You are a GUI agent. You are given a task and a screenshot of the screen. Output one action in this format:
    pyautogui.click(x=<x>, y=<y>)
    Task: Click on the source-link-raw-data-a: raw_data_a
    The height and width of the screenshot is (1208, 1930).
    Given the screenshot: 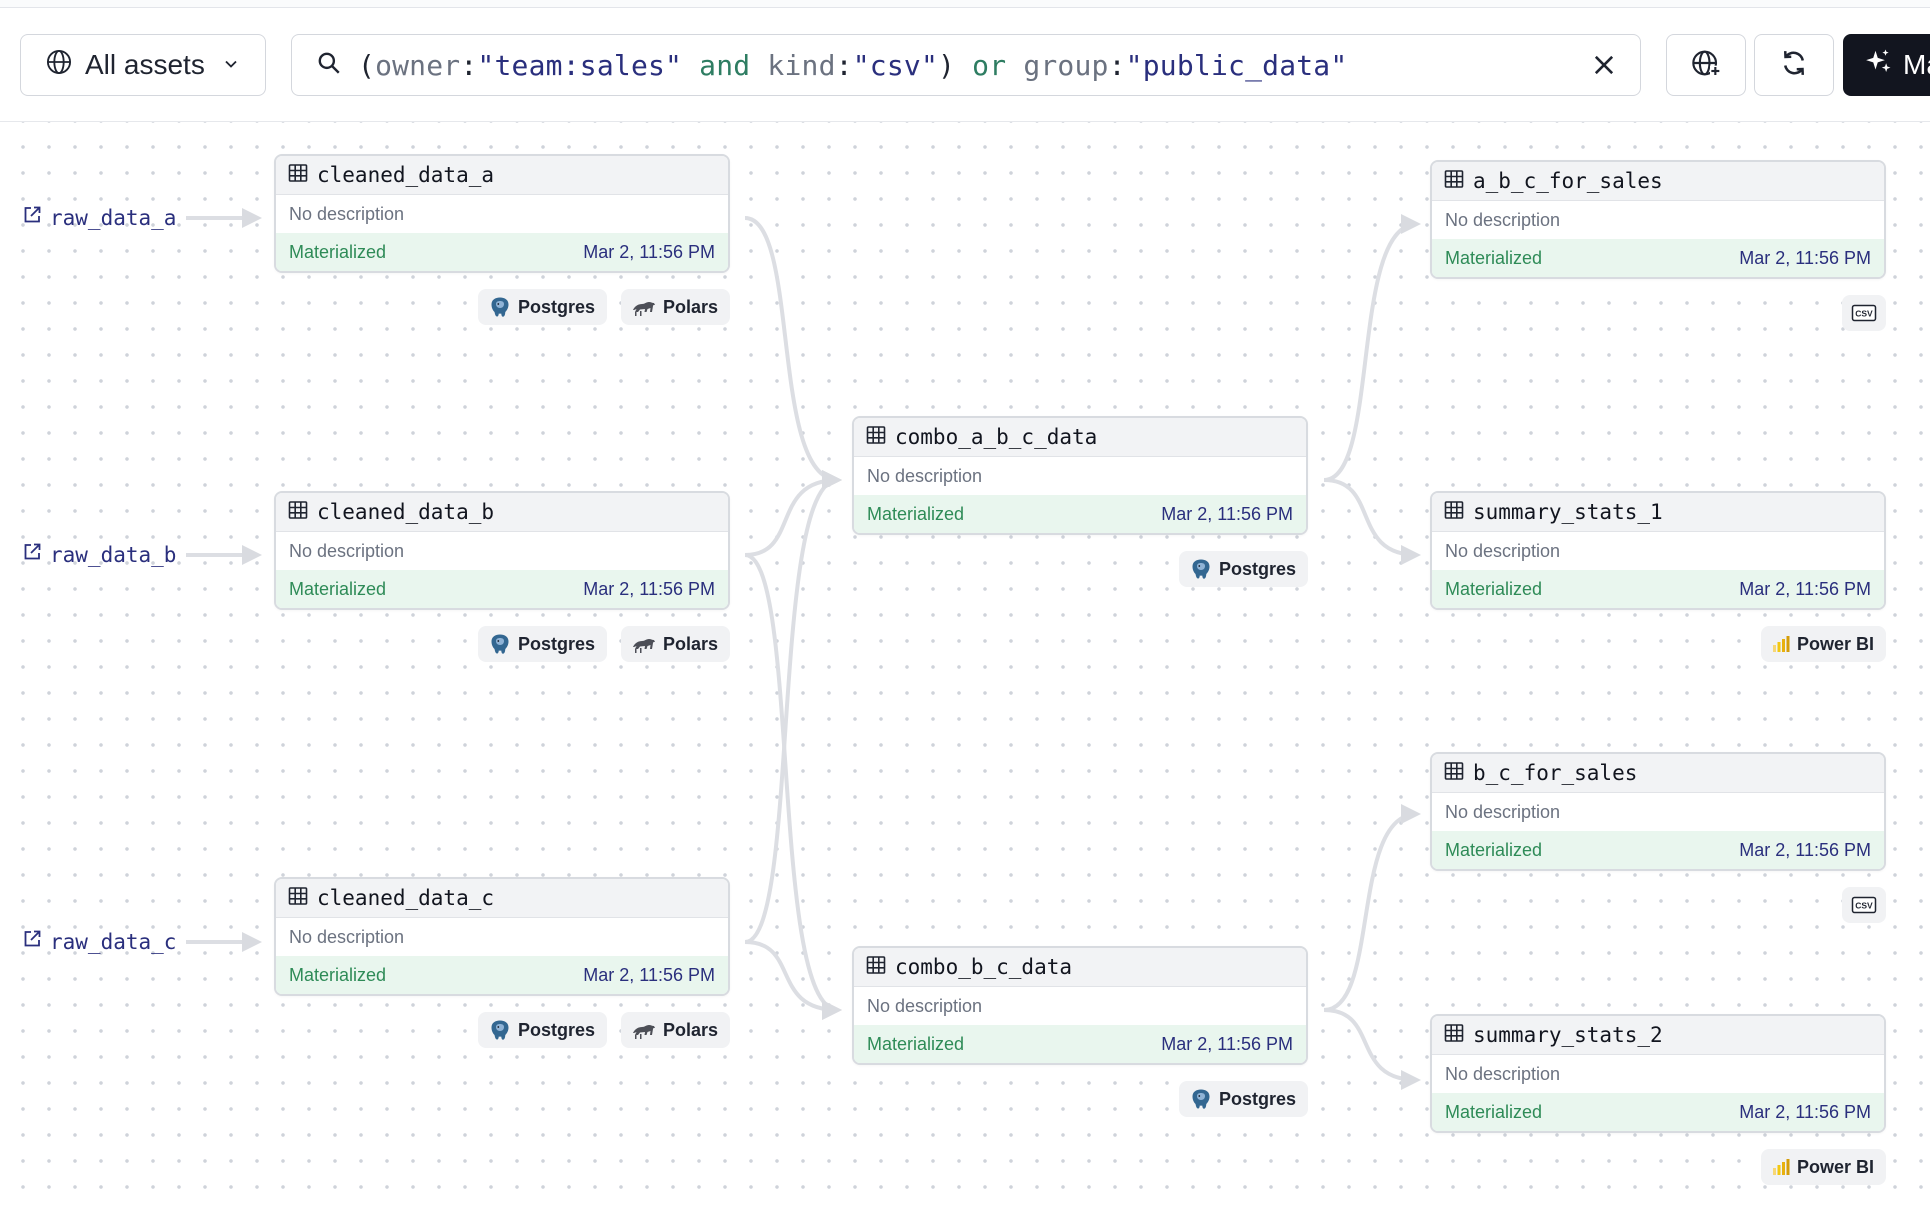 What is the action you would take?
    pyautogui.click(x=99, y=217)
    